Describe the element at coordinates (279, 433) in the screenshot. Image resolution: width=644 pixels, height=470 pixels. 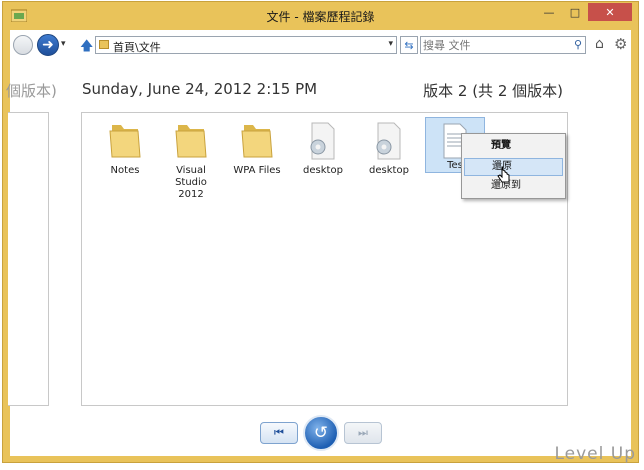
I see `previous-version-button: ⏮` at that location.